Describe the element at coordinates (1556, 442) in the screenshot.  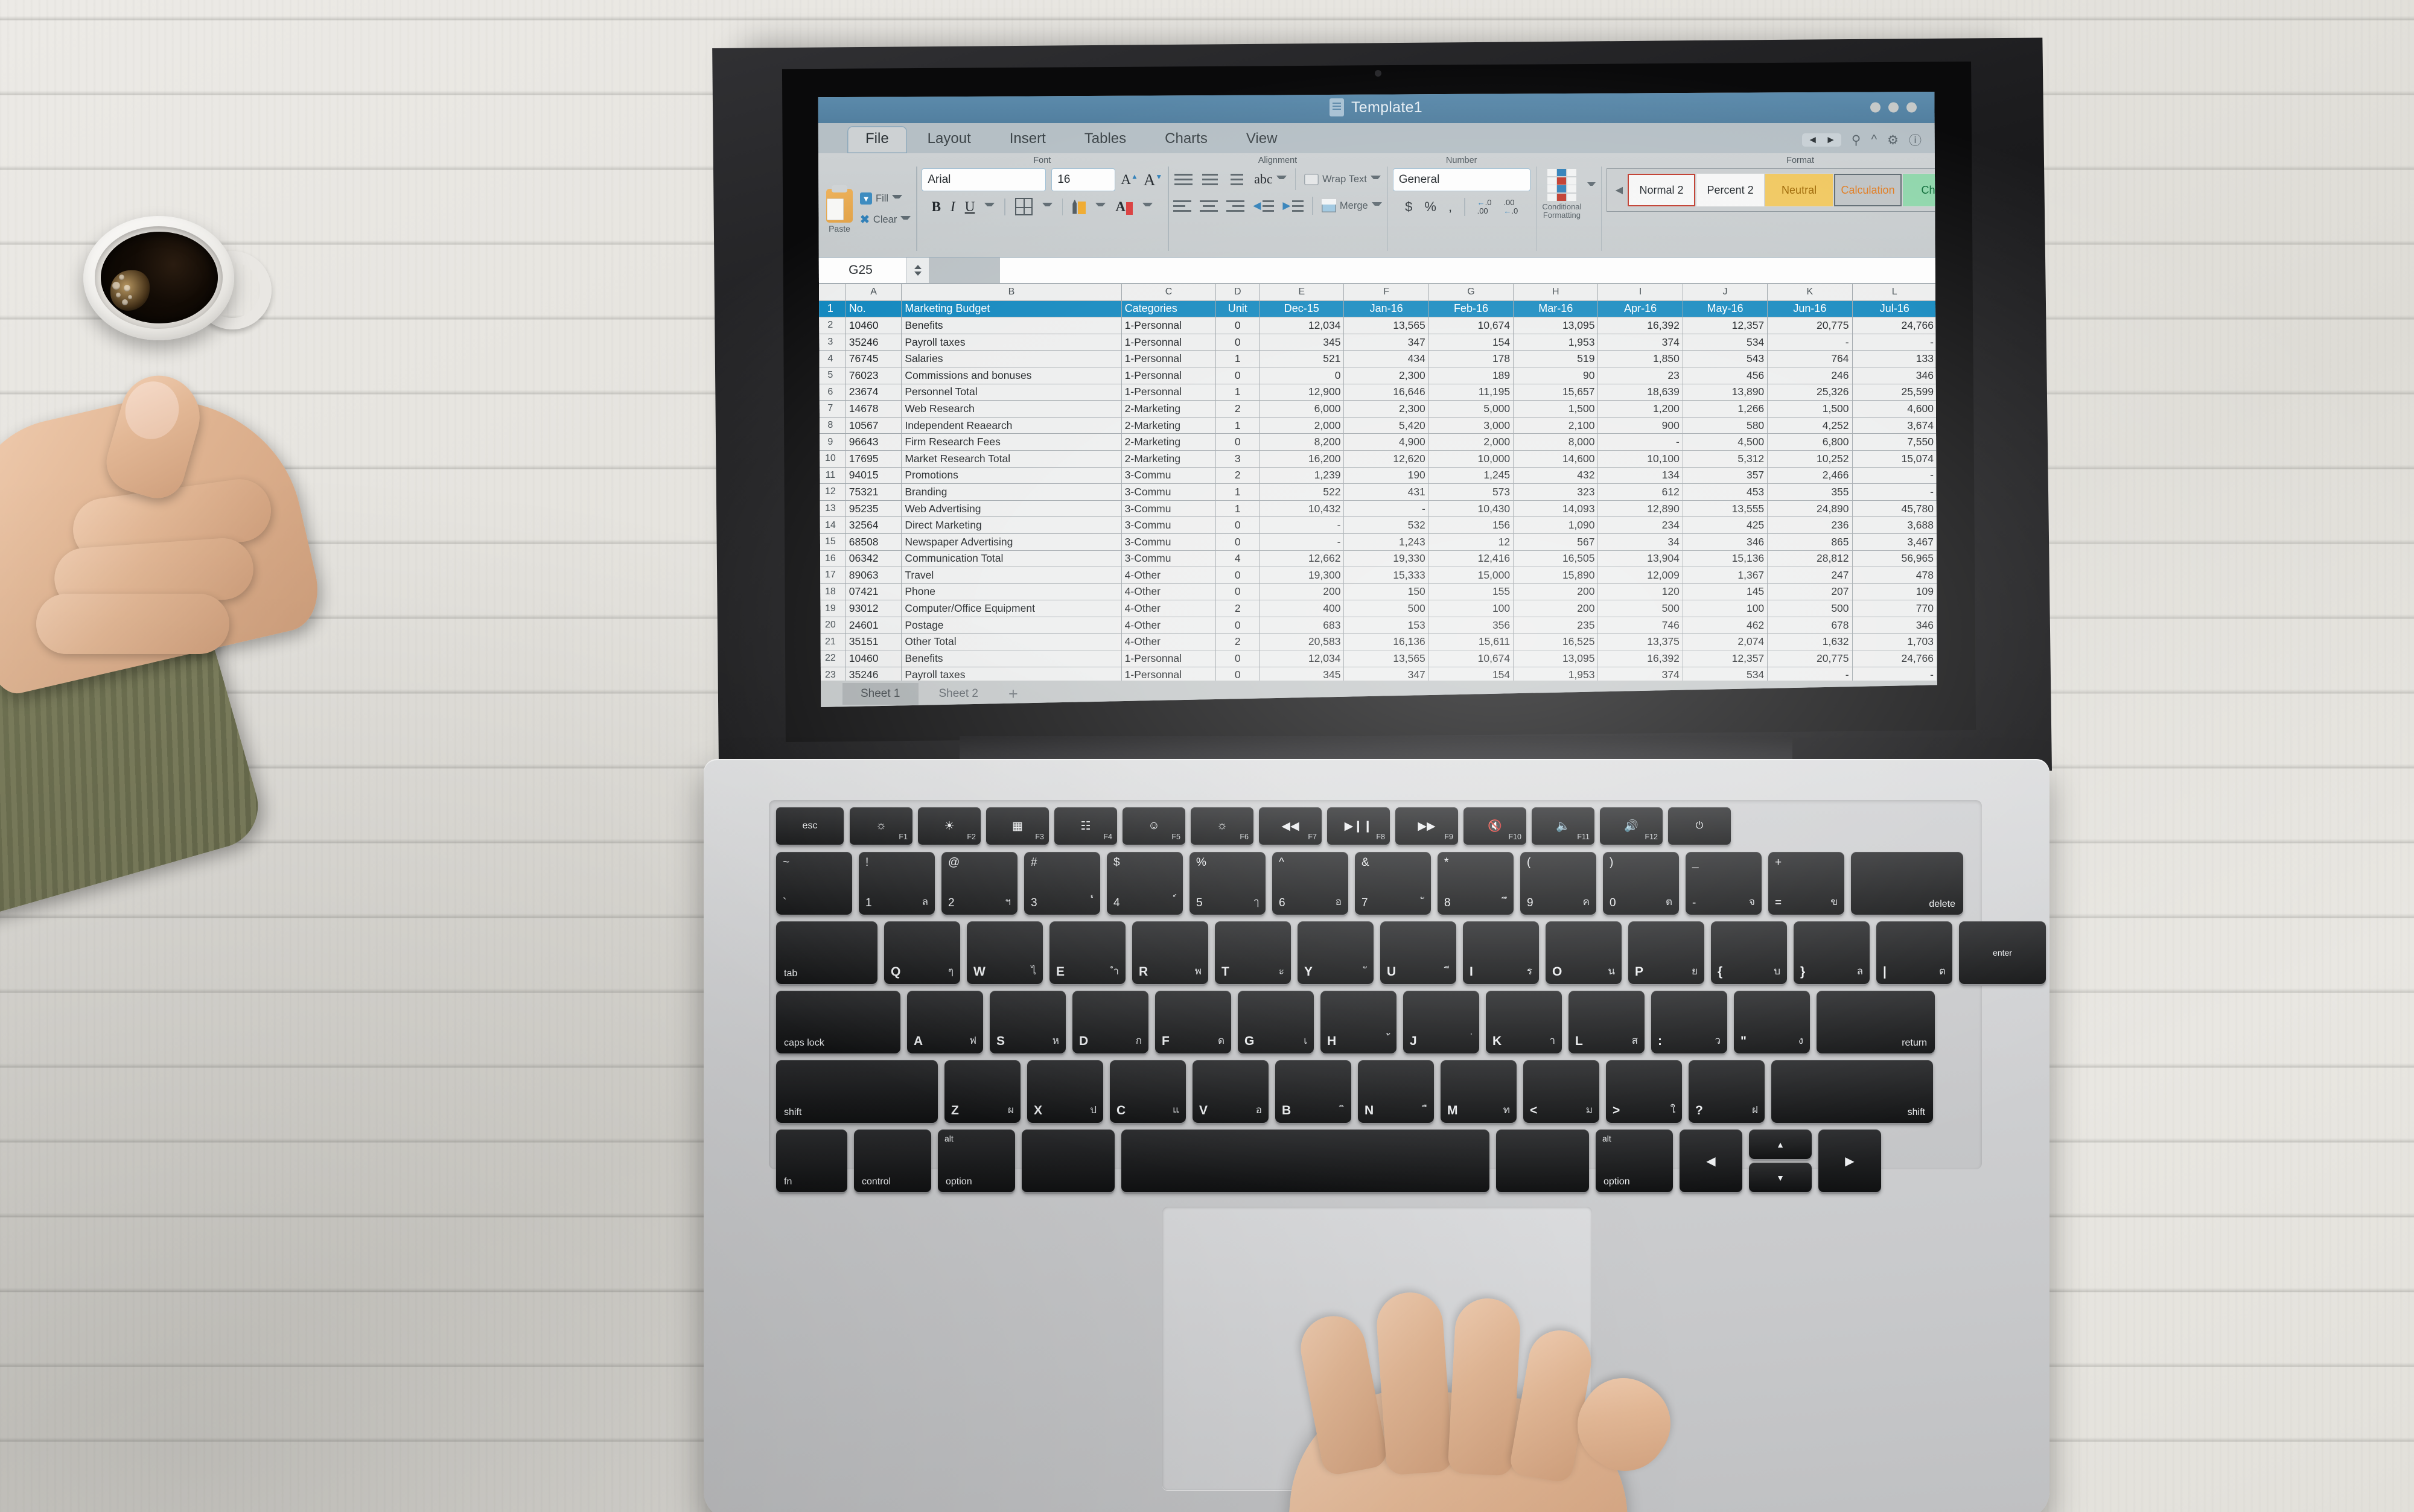
I see `table-cell: 8,000` at that location.